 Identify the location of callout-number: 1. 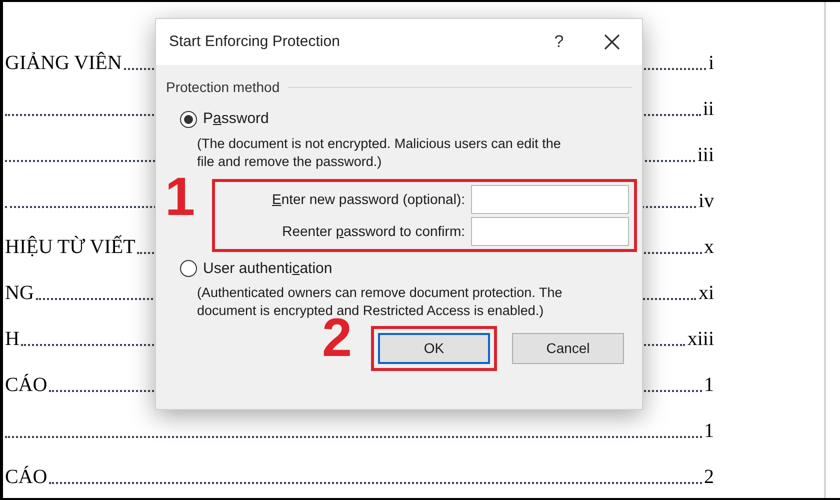
(180, 197).